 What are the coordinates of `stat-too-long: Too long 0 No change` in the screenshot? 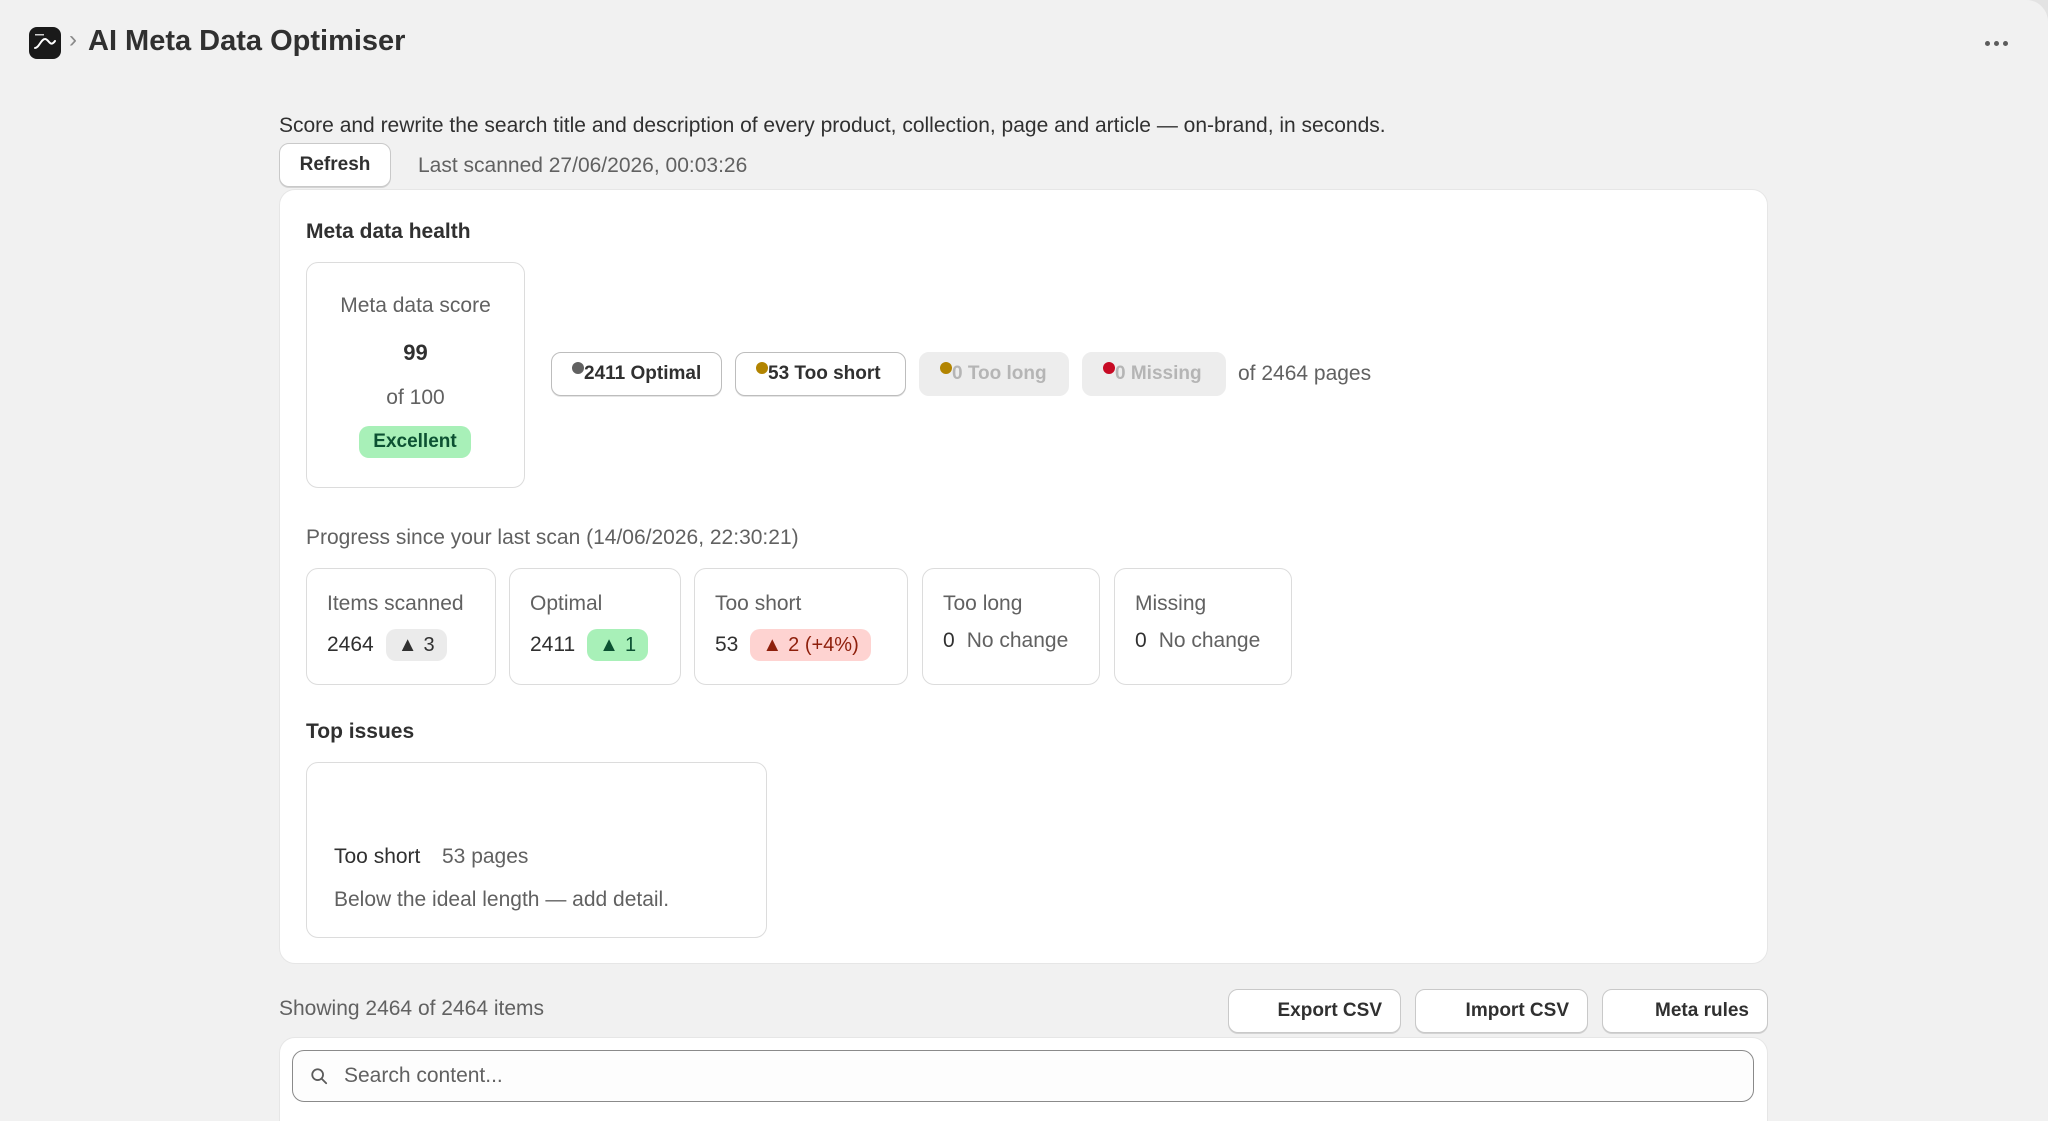 It's located at (1011, 626).